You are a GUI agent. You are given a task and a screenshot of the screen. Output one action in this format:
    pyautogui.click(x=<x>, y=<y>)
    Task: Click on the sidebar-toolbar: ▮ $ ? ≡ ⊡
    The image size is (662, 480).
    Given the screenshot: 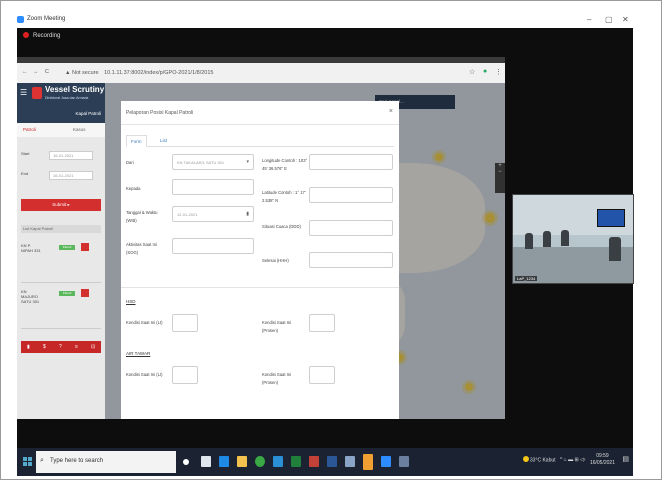 What is the action you would take?
    pyautogui.click(x=61, y=347)
    